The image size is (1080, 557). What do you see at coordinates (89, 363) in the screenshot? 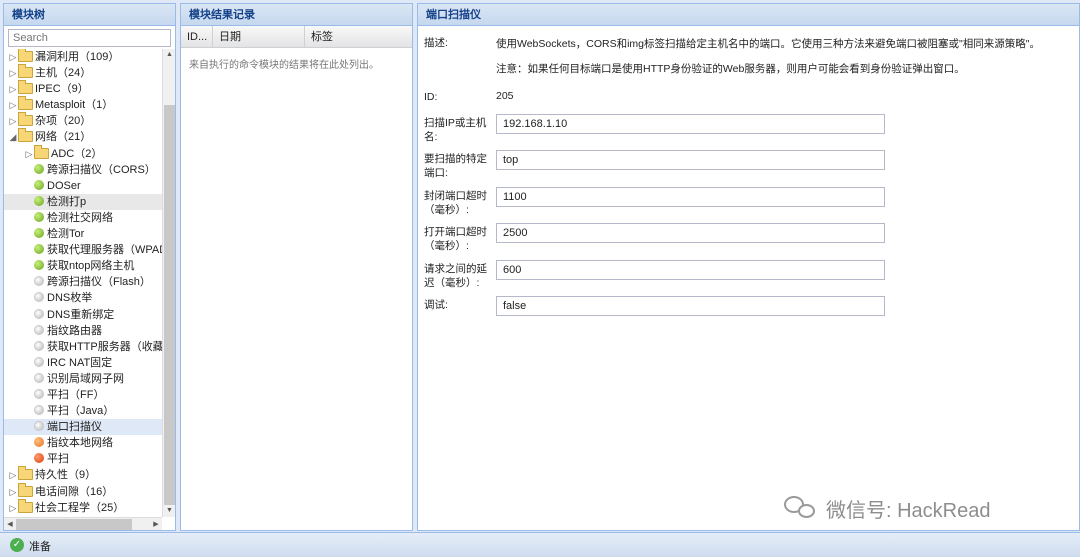
I see `tree-module: IRC NAT固定` at bounding box center [89, 363].